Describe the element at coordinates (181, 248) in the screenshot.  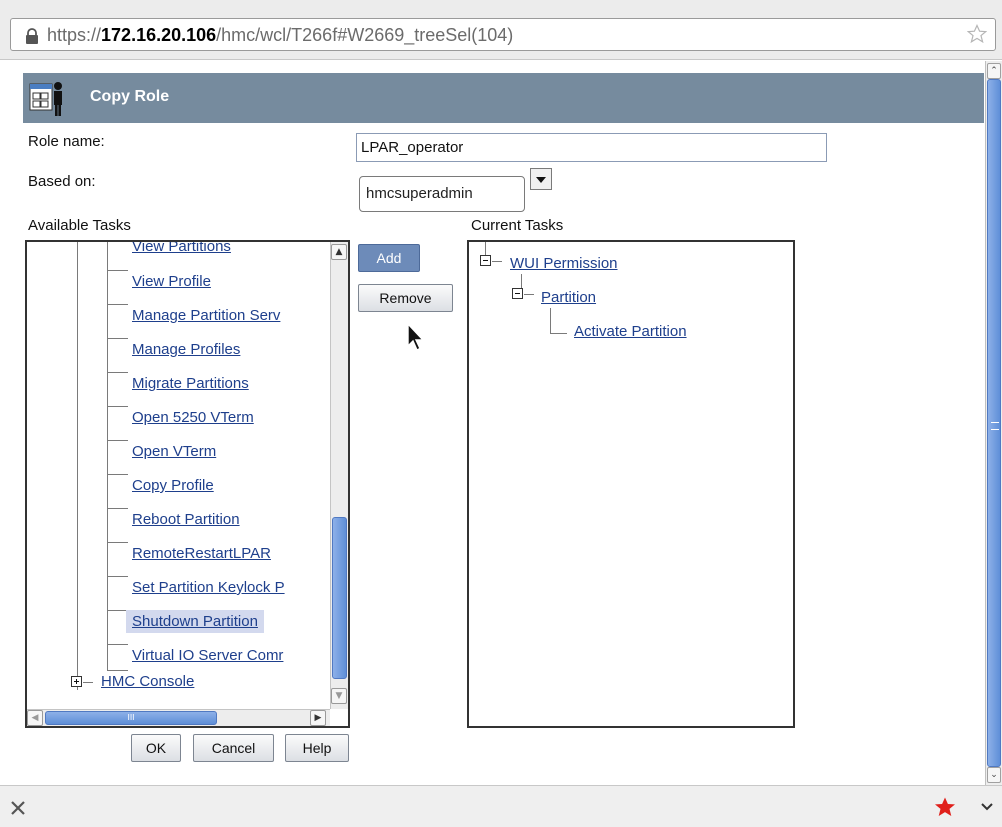
I see `task-view-partitions: View Partitions` at that location.